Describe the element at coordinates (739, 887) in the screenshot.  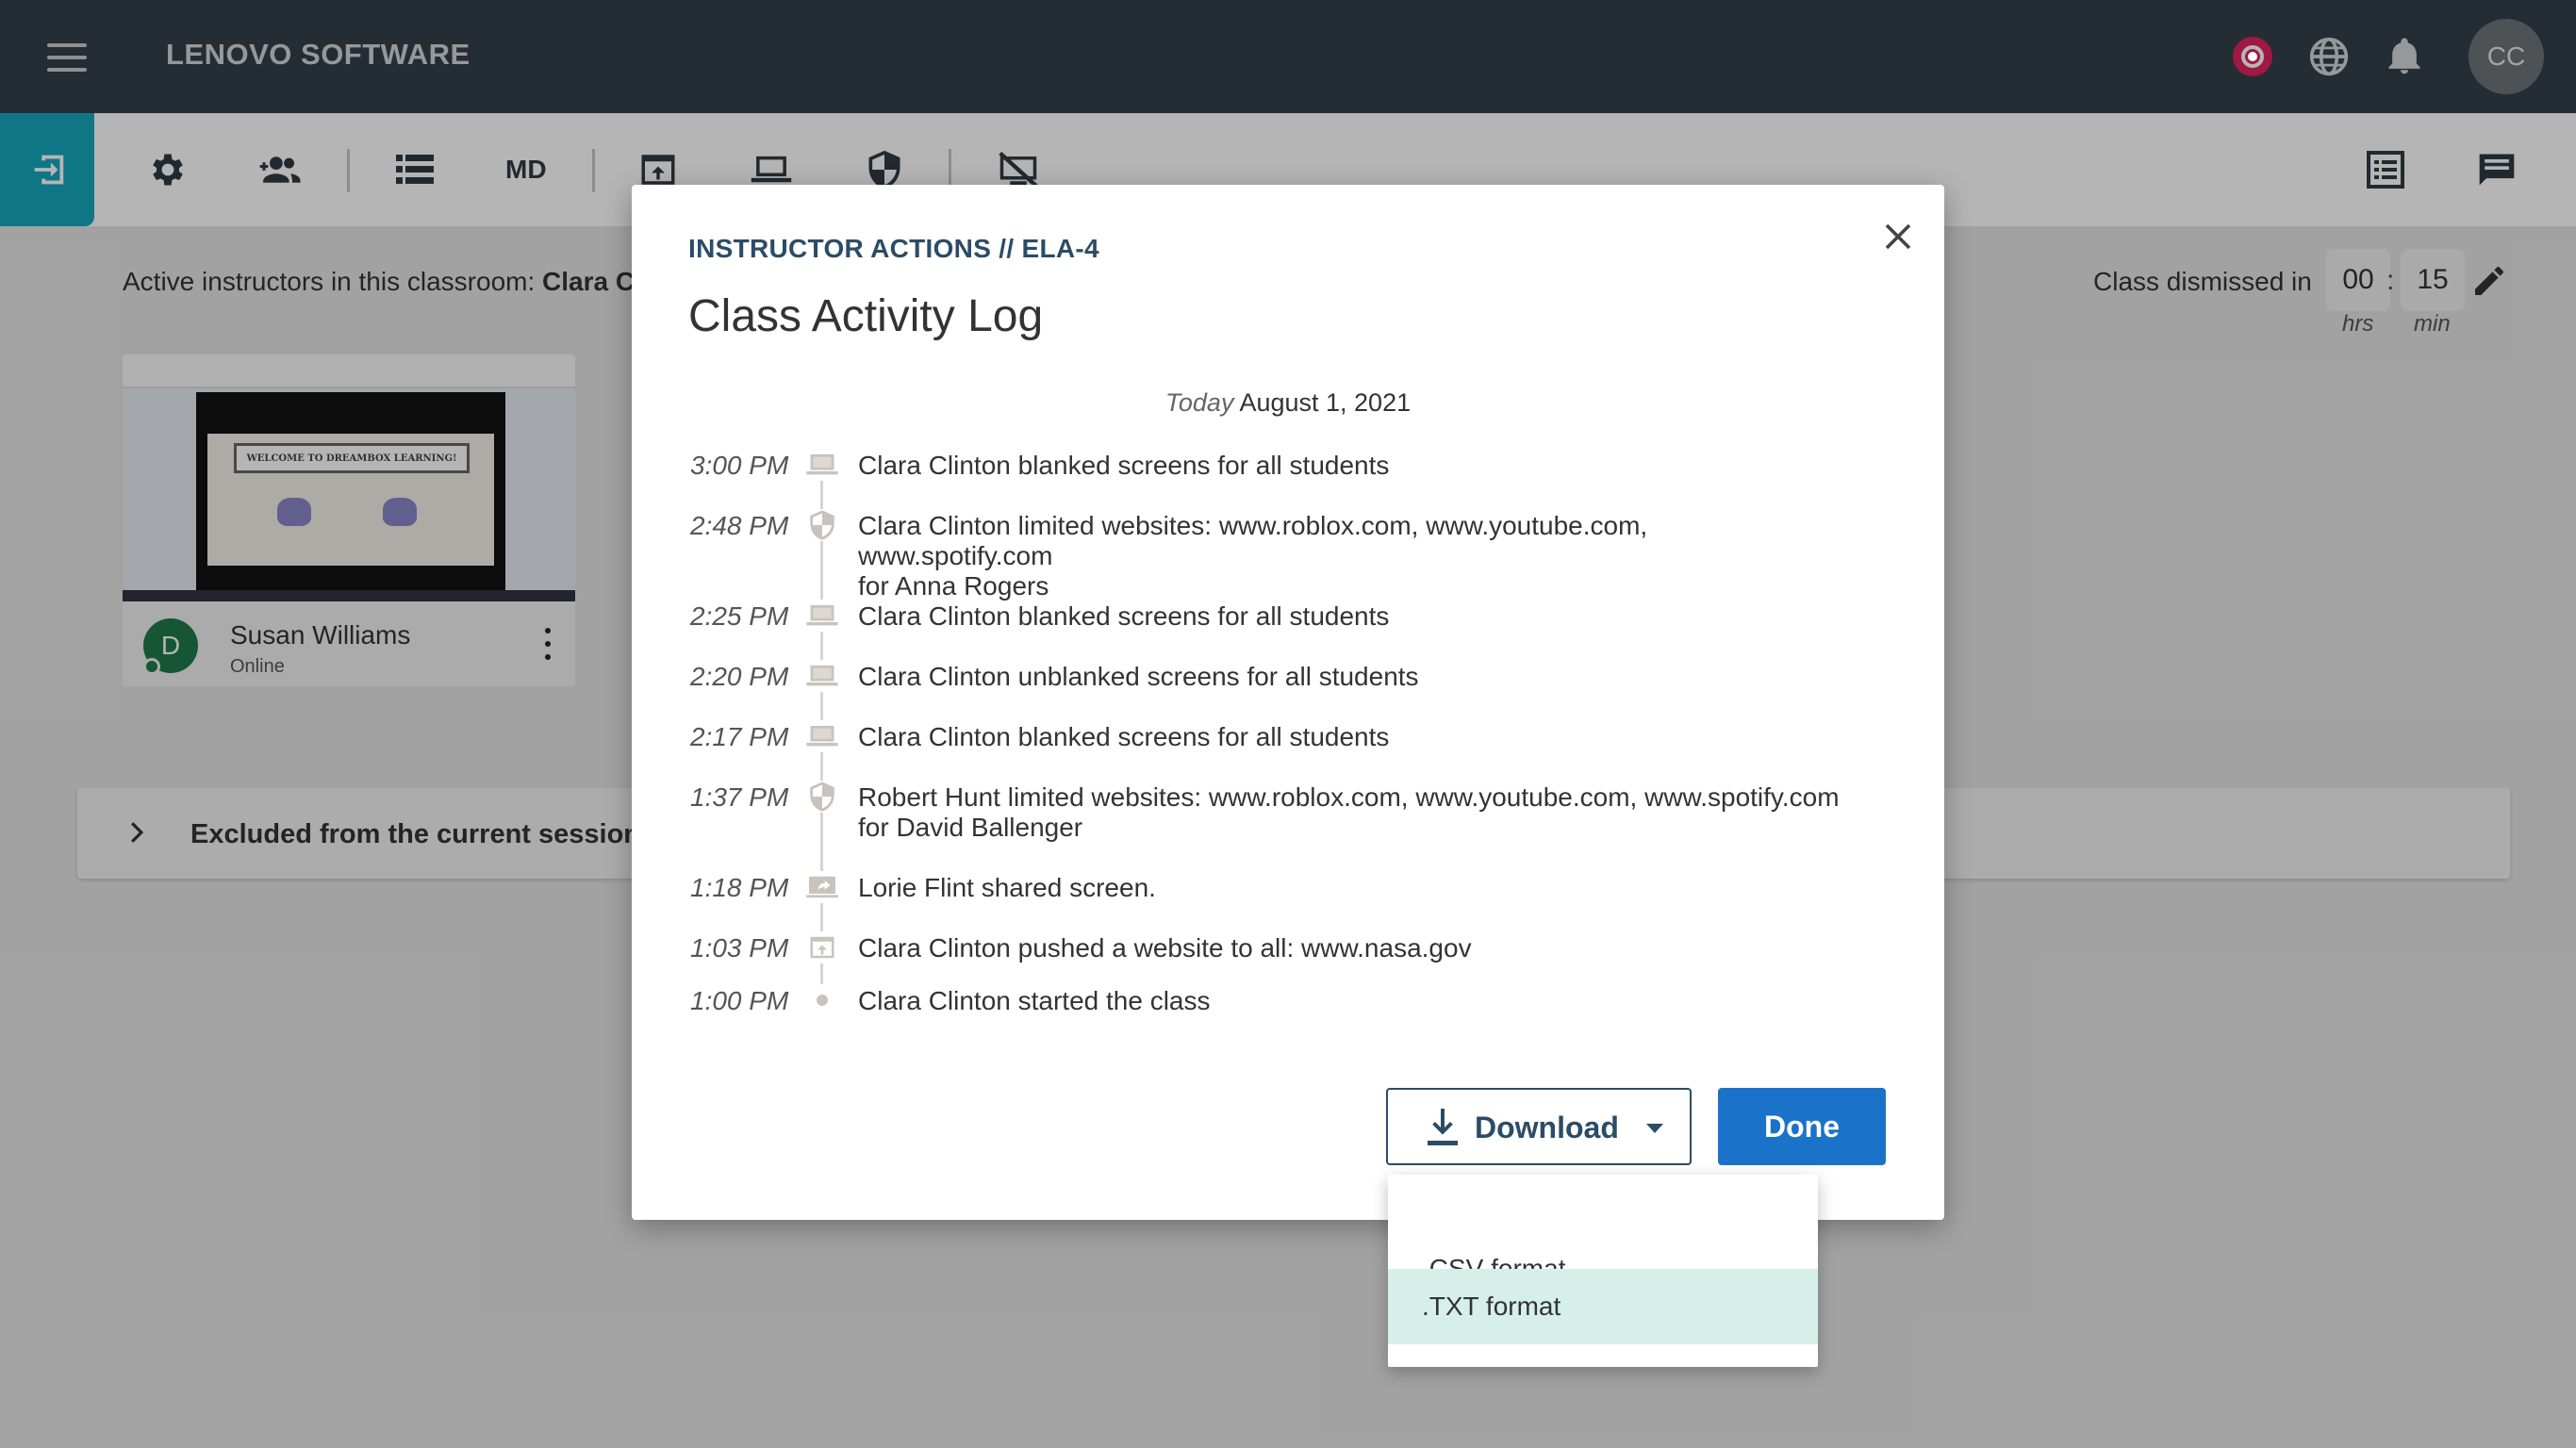
I see `log-time: 1:18 PM` at that location.